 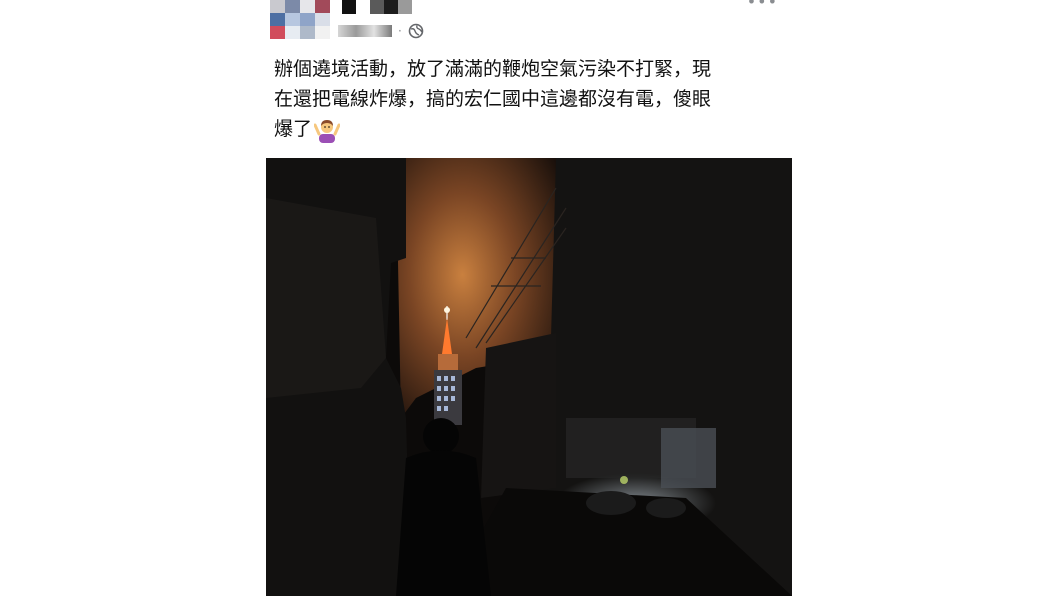 I want to click on author-name, so click(x=377, y=7).